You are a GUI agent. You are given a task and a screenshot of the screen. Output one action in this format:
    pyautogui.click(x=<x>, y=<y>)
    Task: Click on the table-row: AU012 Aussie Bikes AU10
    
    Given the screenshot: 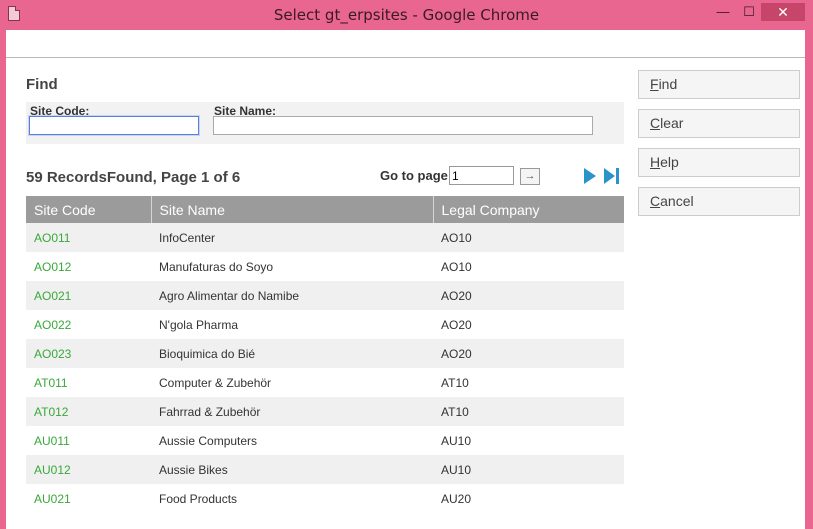 What is the action you would take?
    pyautogui.click(x=325, y=469)
    